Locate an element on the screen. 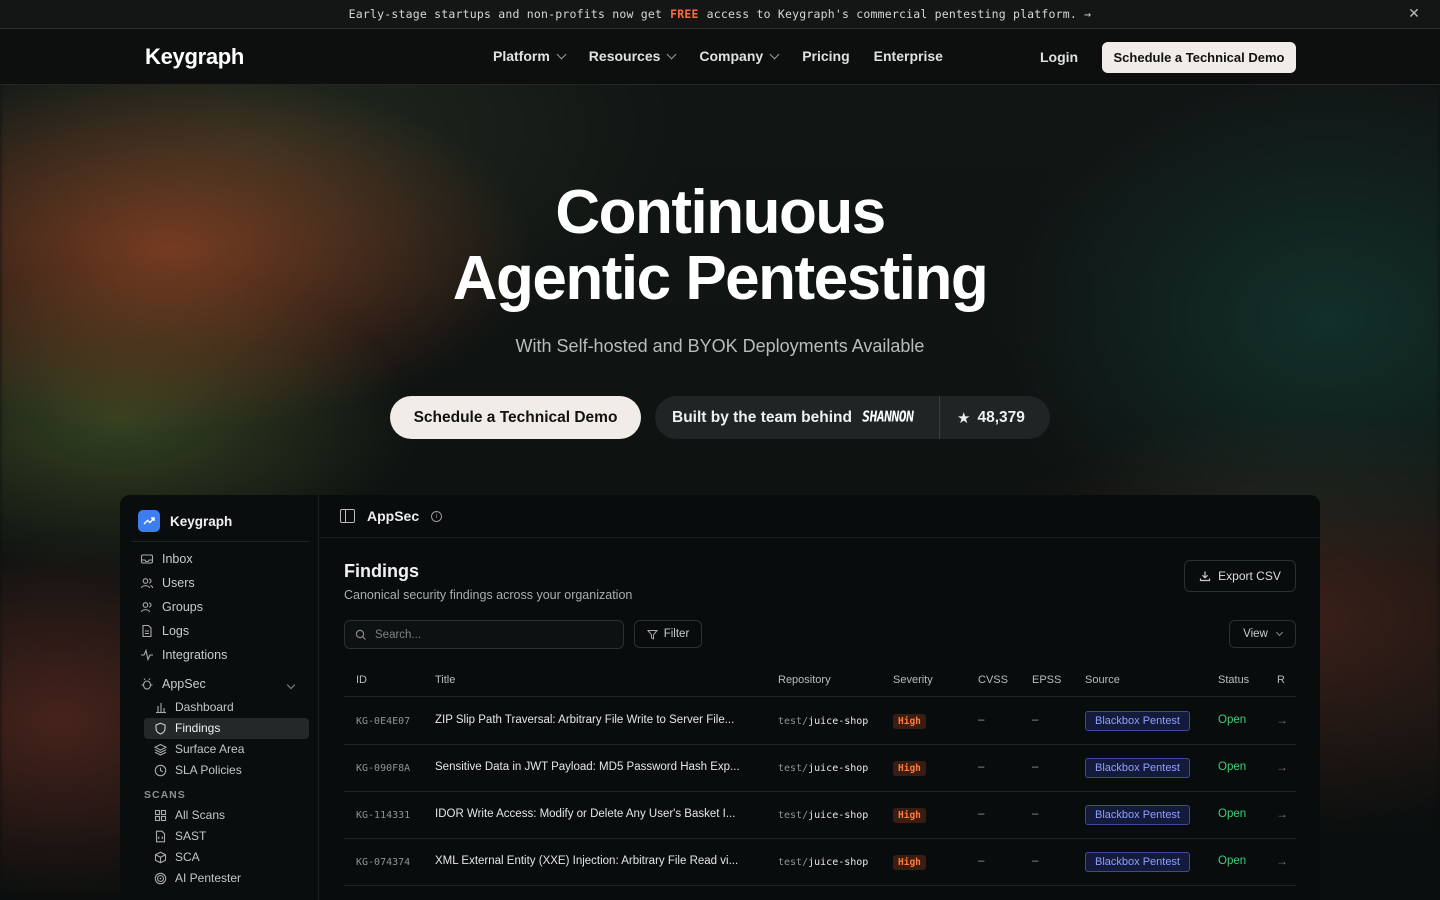 This screenshot has width=1440, height=900. filter-button: Filter is located at coordinates (668, 634).